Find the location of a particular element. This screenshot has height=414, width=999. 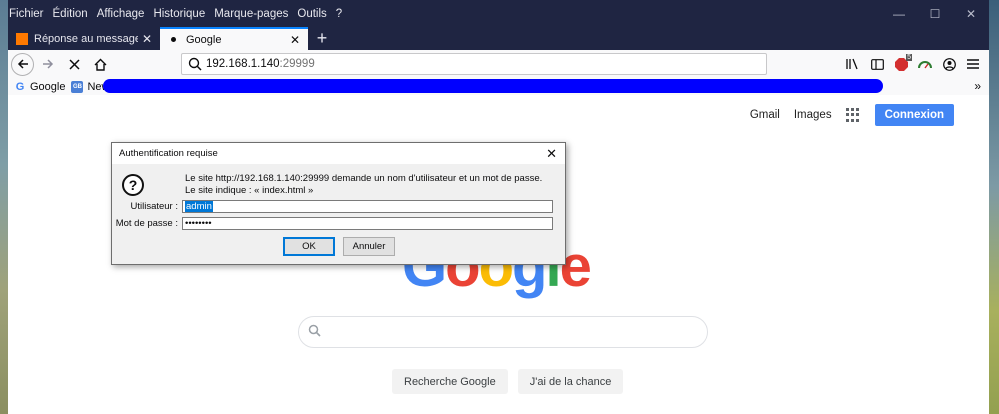

back-button is located at coordinates (22, 64).